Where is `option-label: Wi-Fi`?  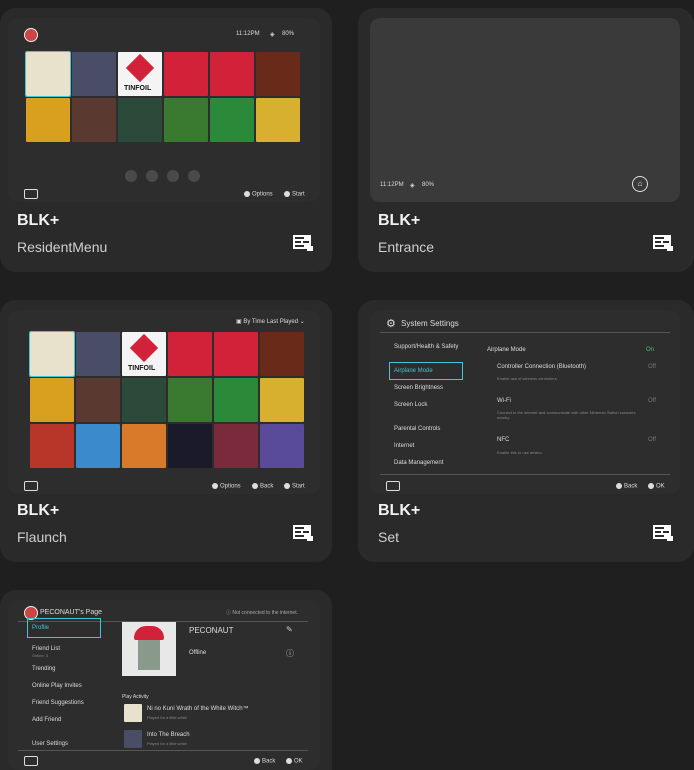
option-label: Wi-Fi is located at coordinates (504, 401).